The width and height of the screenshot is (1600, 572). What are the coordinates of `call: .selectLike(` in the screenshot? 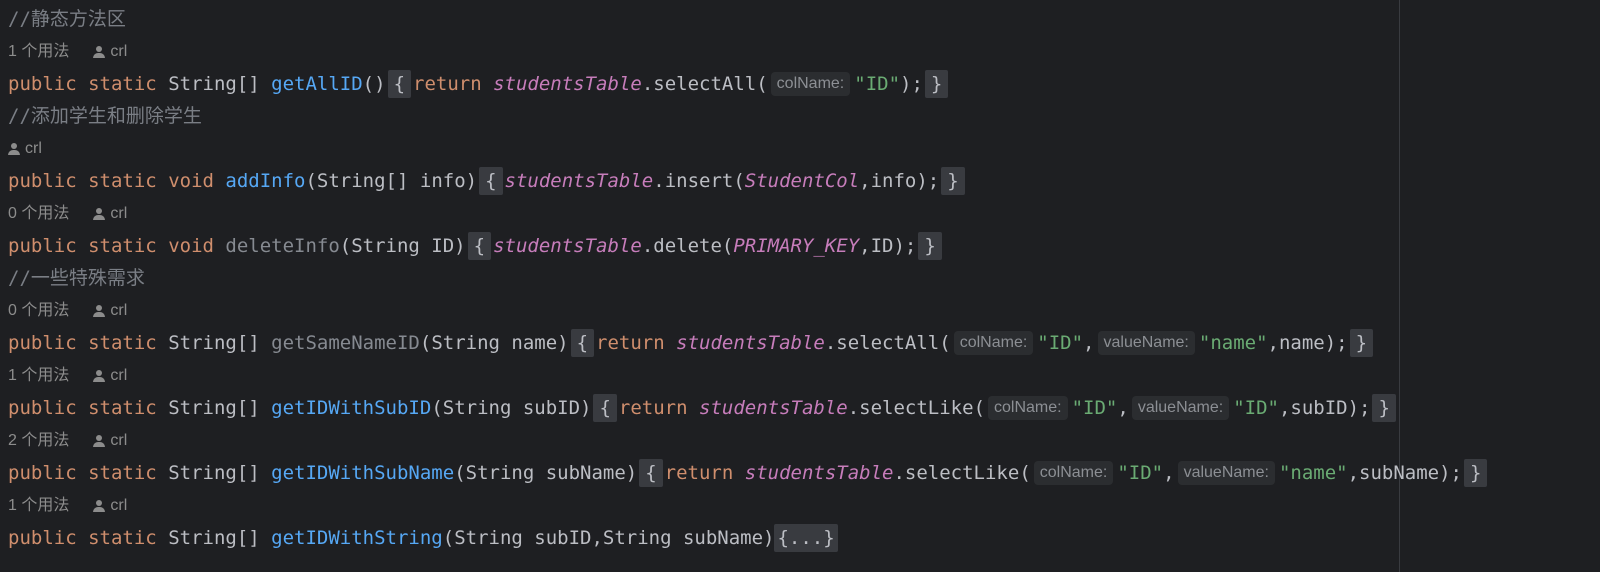 It's located at (916, 408).